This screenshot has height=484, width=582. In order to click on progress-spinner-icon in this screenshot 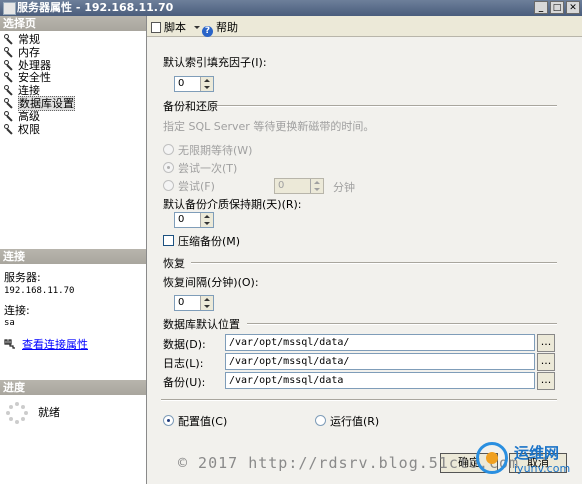, I will do `click(17, 413)`.